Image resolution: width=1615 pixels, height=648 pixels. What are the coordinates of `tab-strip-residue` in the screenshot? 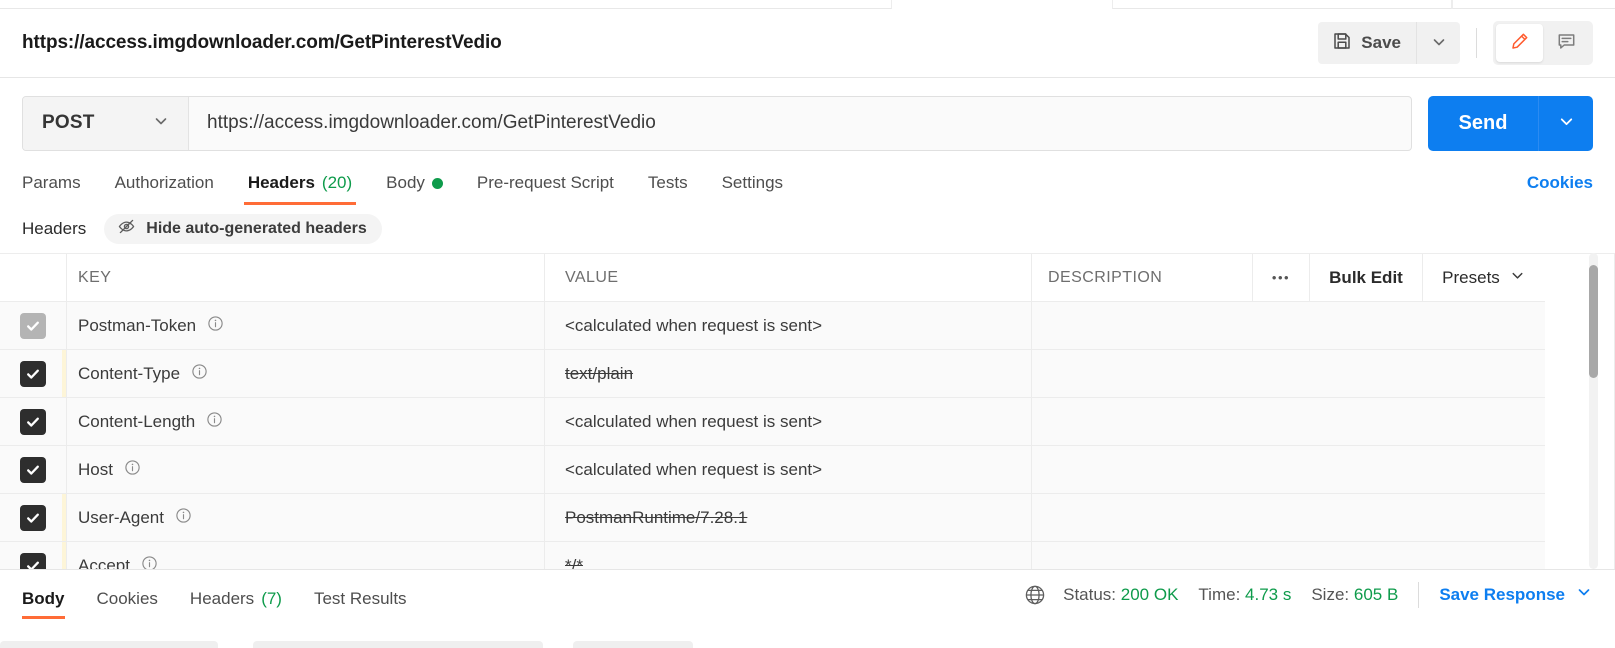 It's located at (807, 4).